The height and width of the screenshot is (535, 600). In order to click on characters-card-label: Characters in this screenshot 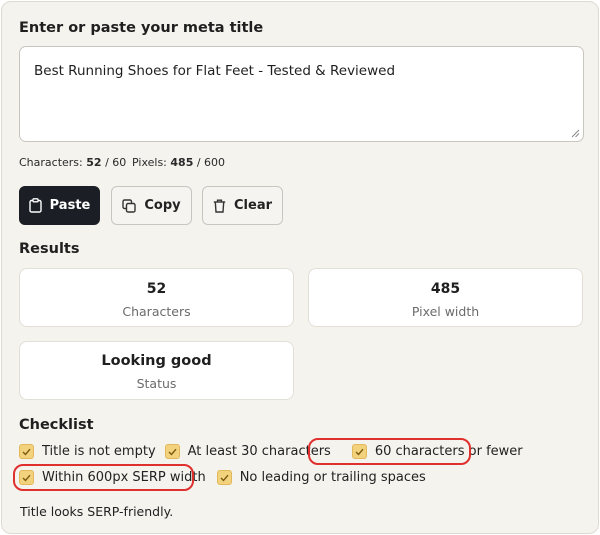, I will do `click(156, 311)`.